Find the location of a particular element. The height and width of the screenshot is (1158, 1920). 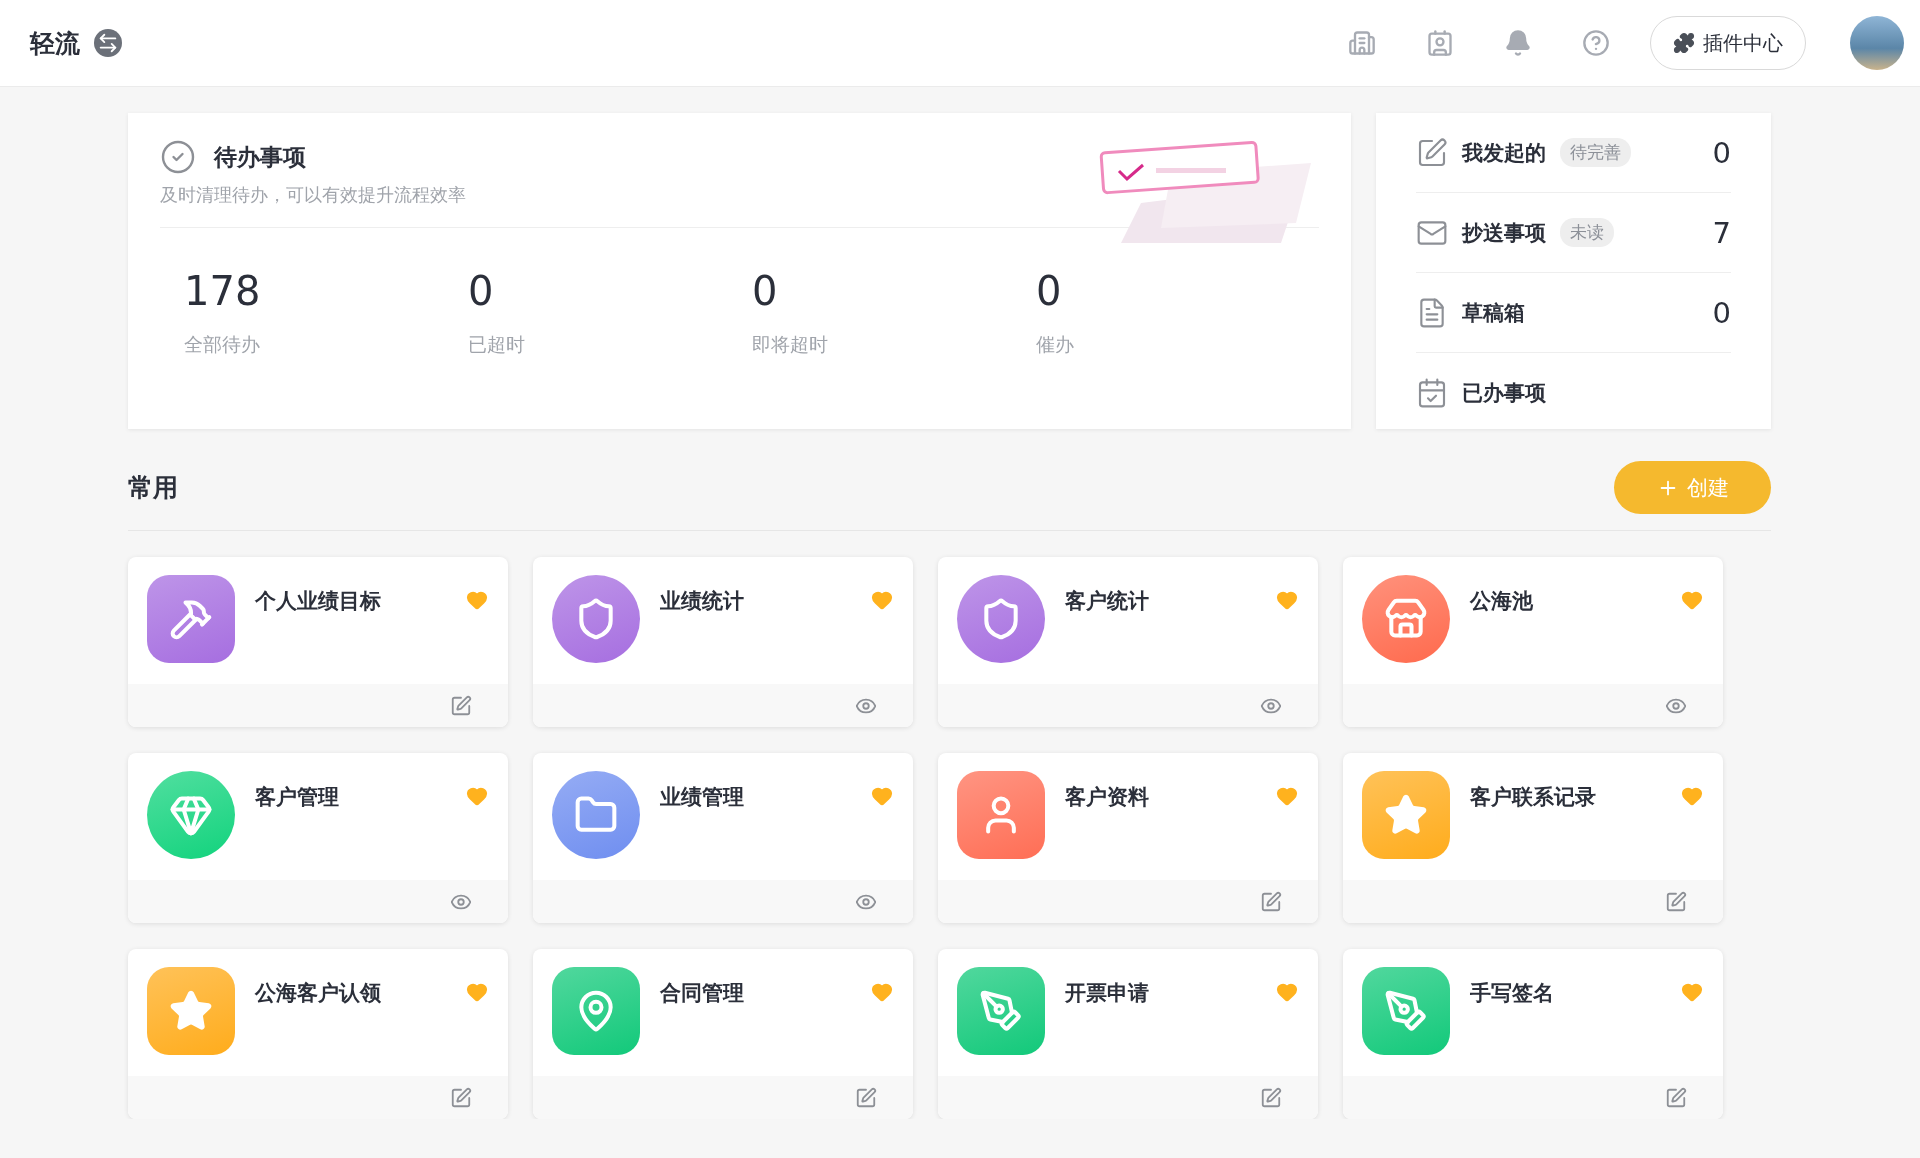

app-name: 手写签名 is located at coordinates (1512, 993).